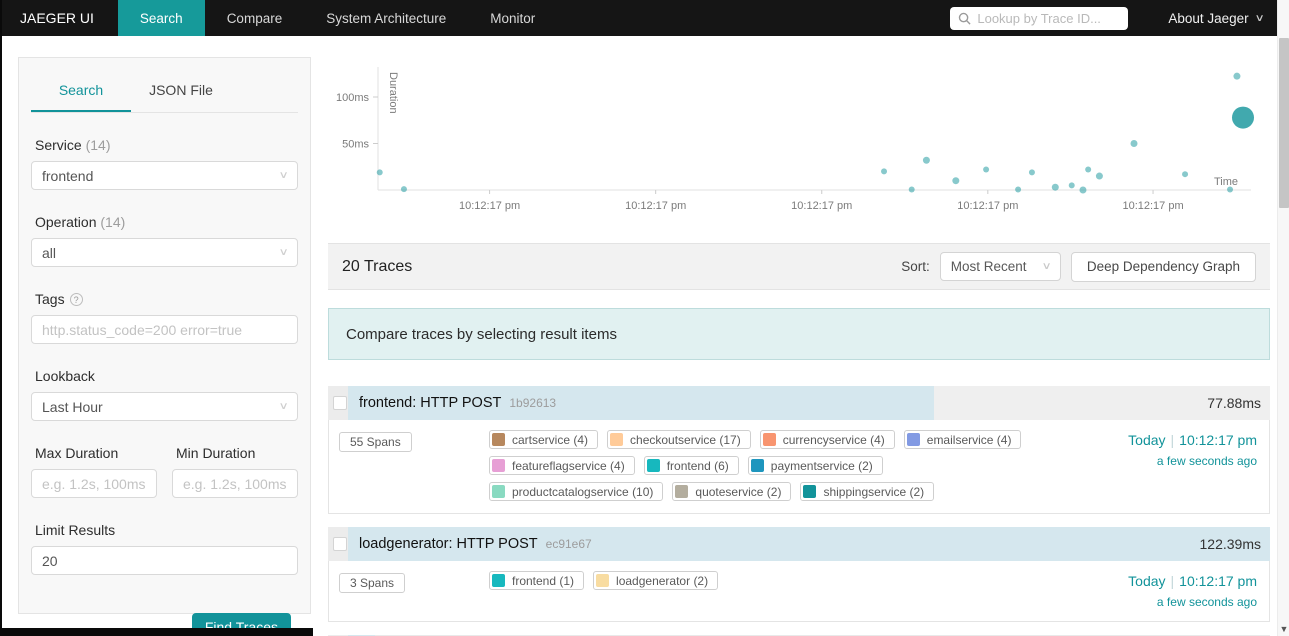  Describe the element at coordinates (156, 632) in the screenshot. I see `window-frame-bottom` at that location.